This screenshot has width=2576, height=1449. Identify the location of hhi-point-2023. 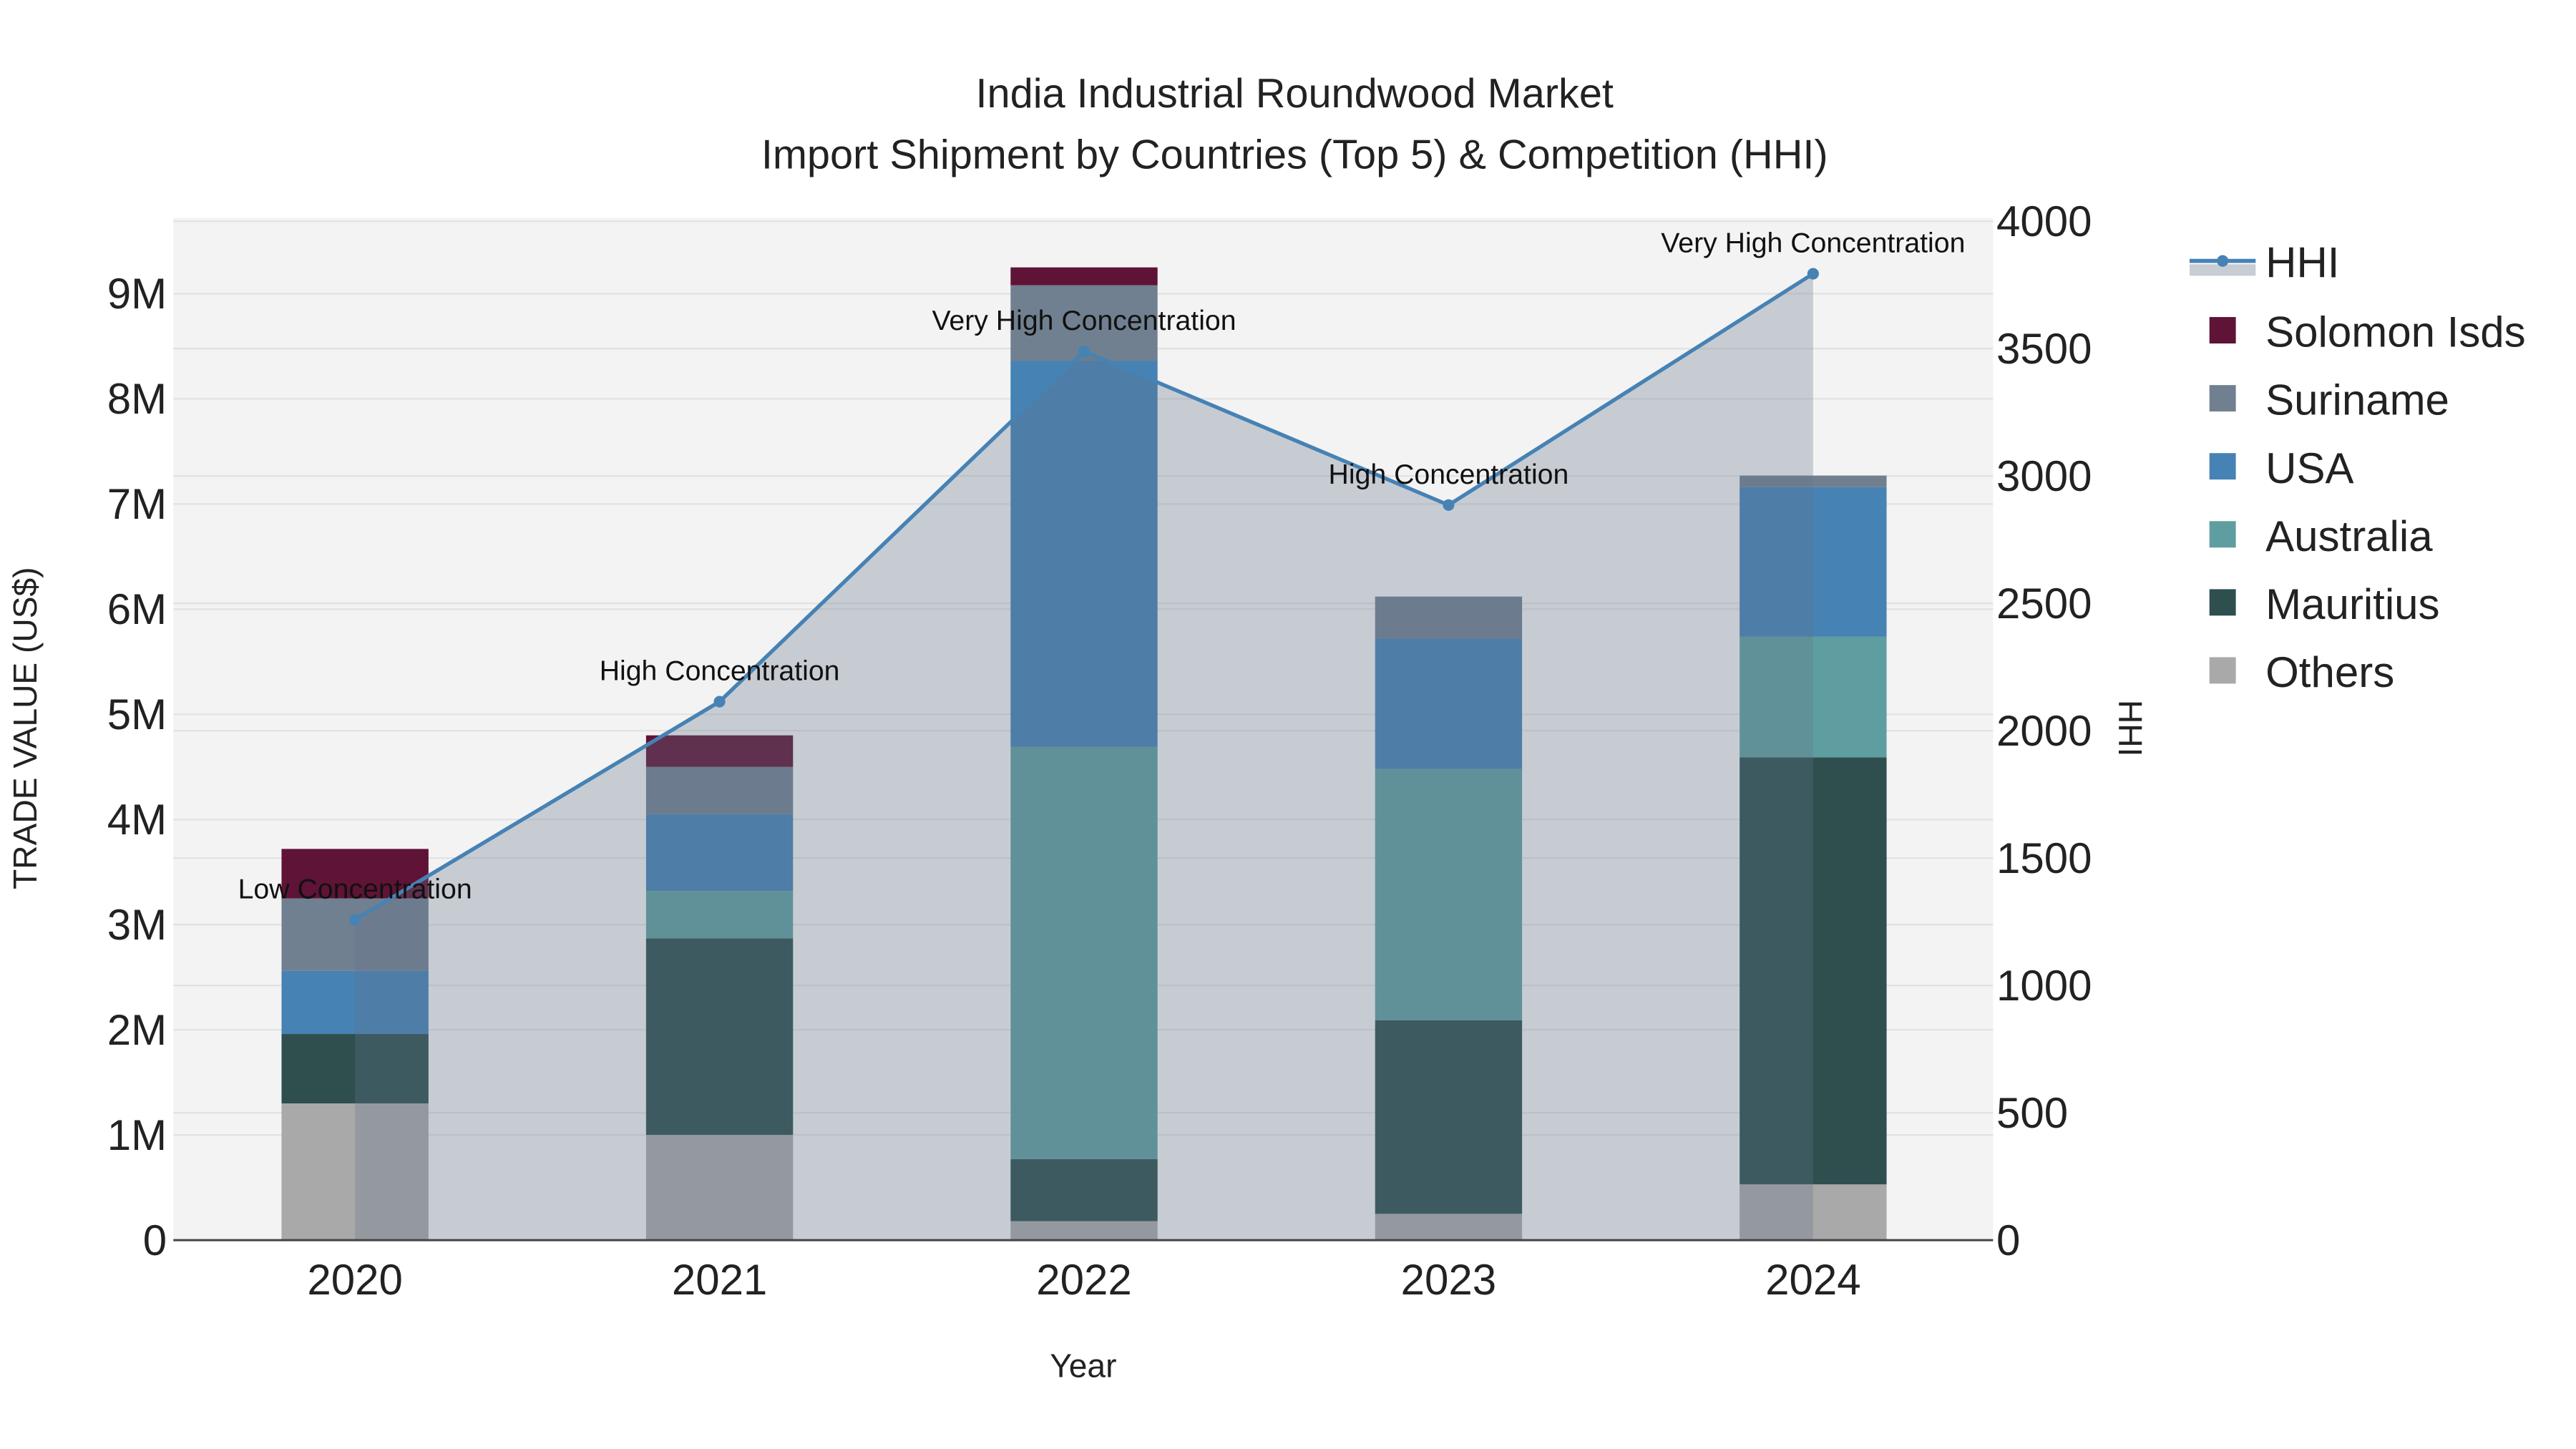
(1449, 505).